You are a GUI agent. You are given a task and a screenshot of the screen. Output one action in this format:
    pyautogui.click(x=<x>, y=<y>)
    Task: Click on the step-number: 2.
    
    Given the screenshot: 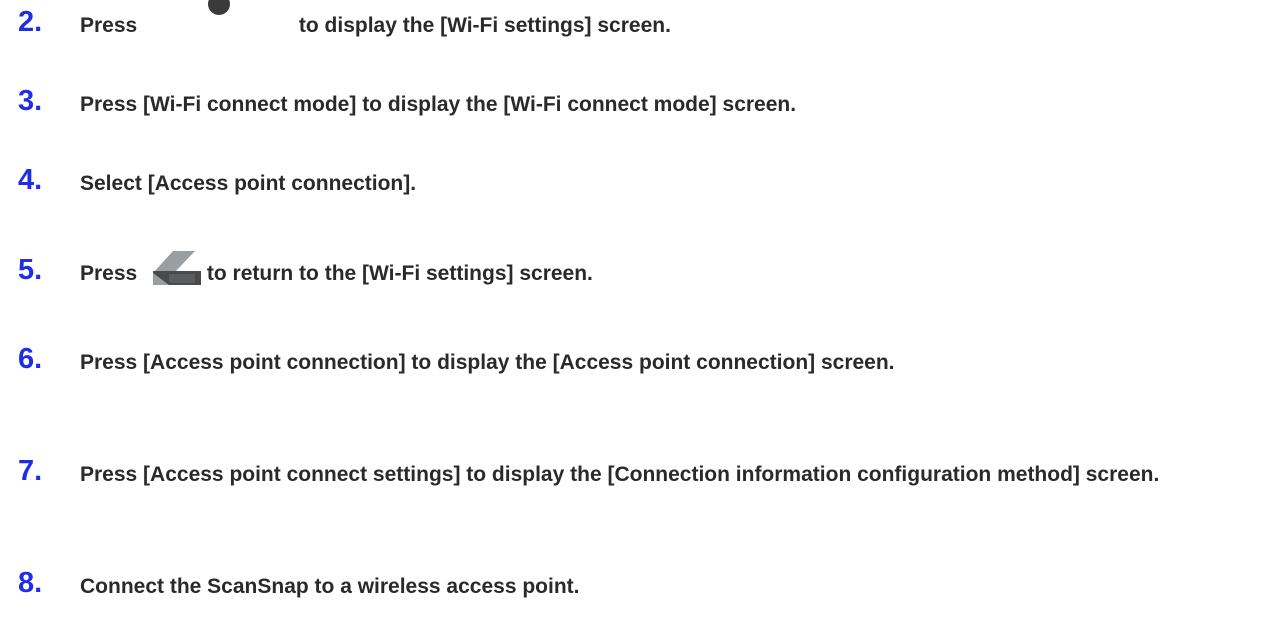 What is the action you would take?
    pyautogui.click(x=30, y=22)
    